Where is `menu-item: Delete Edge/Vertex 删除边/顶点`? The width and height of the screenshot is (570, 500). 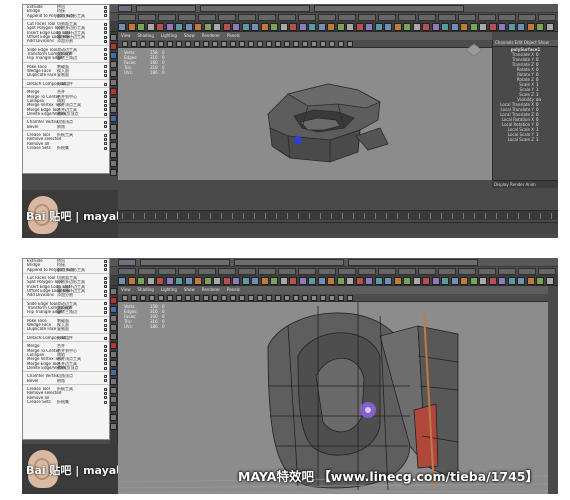
menu-item: Delete Edge/Vertex 删除边/顶点 is located at coordinates (66, 114).